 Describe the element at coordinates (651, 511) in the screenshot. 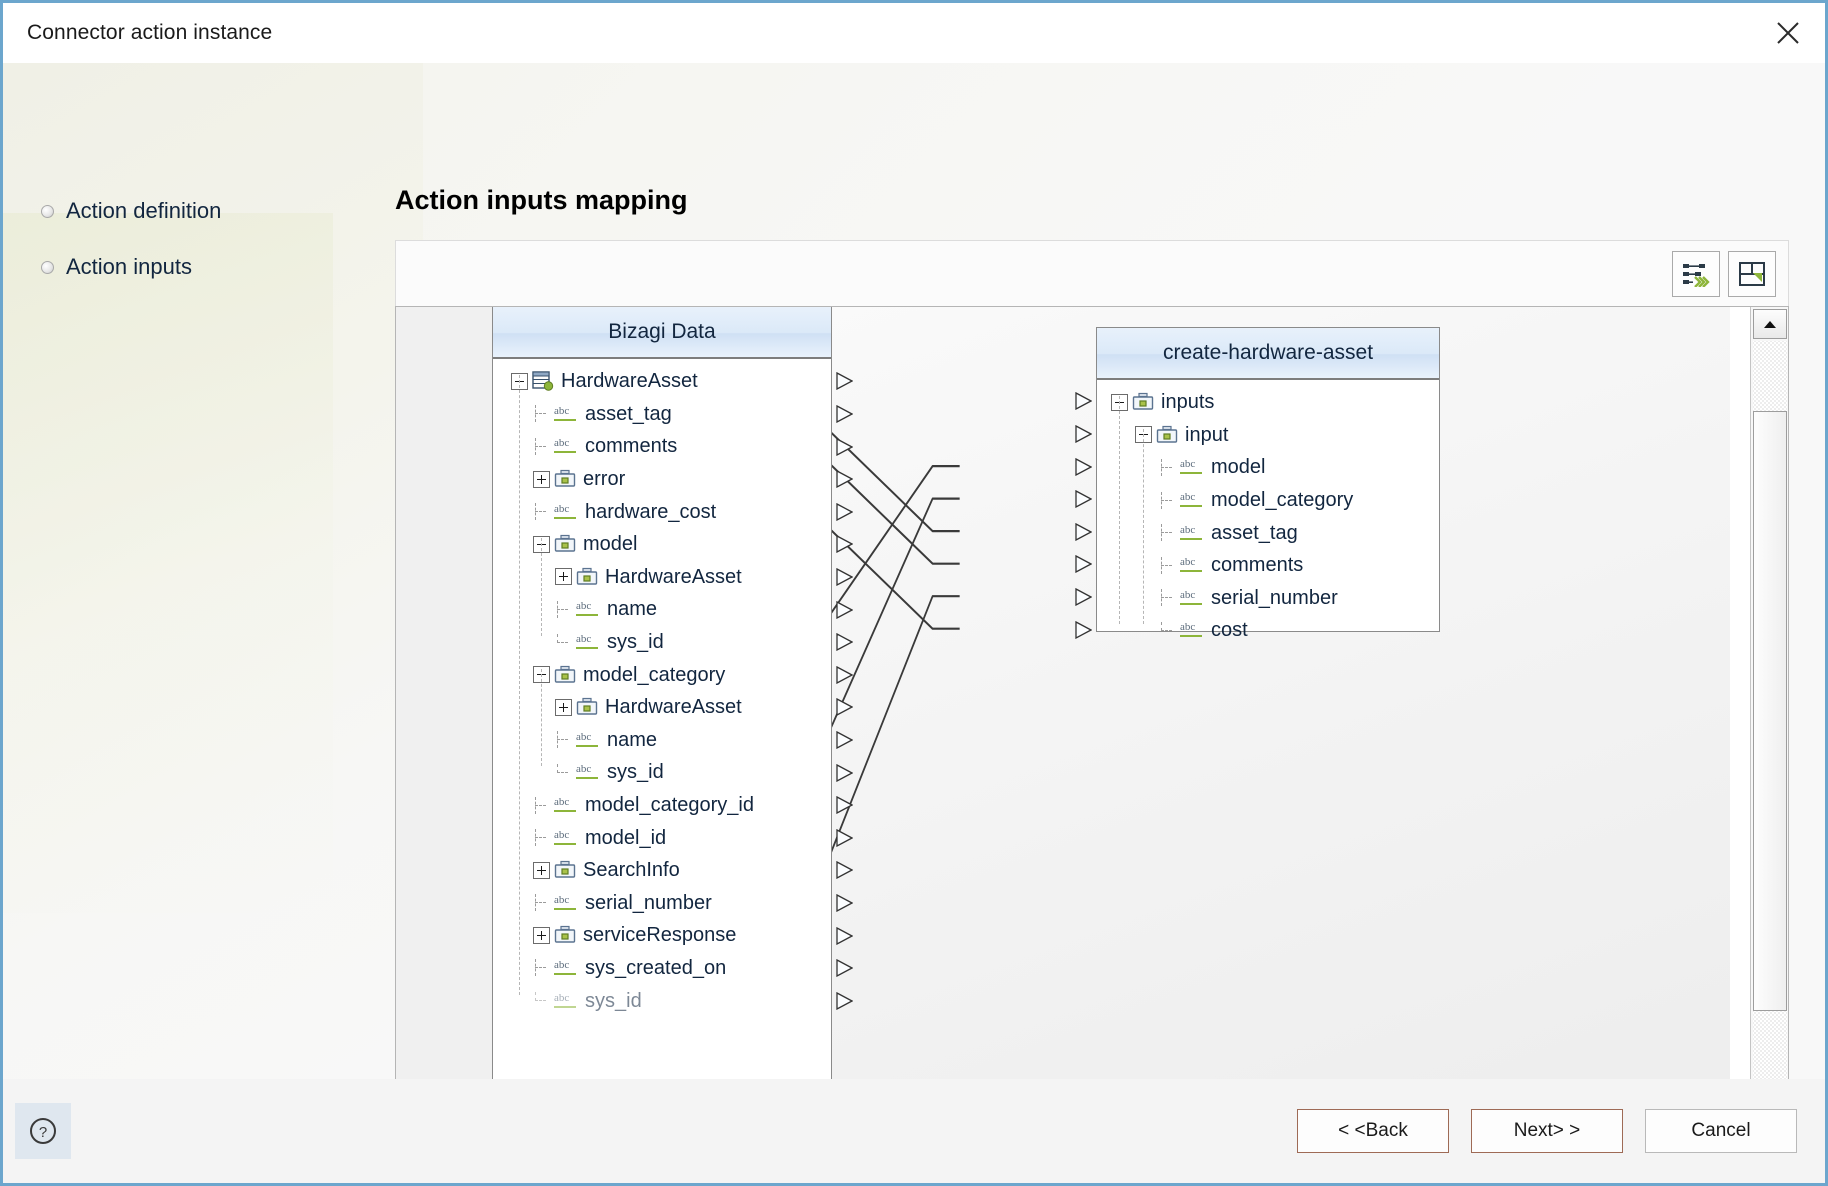

I see `tree-node-label: hardware_cost` at that location.